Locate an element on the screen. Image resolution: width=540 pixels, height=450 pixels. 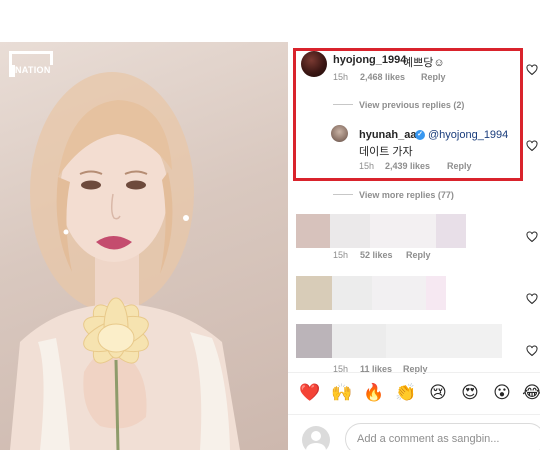
emoji-laughing-button: 😂 is located at coordinates (530, 393).